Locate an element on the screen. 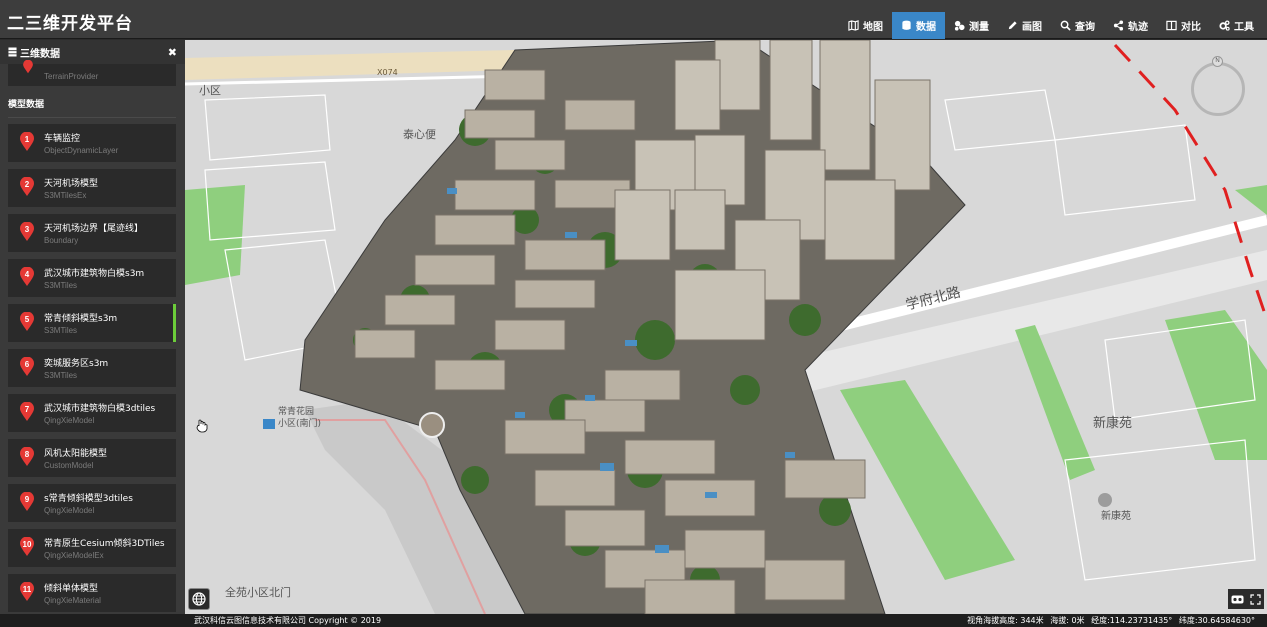 This screenshot has height=627, width=1267. nav-data-label: 数据 is located at coordinates (926, 27).